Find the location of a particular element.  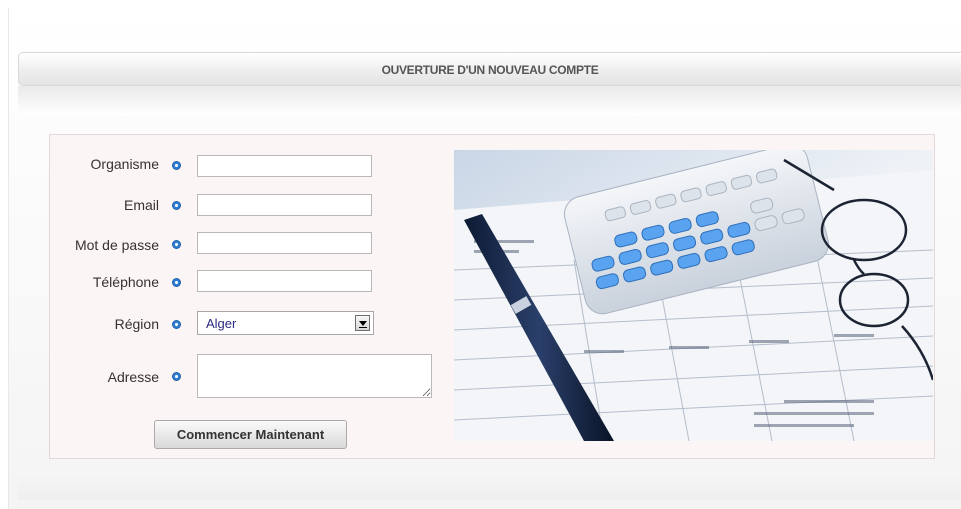

adresse-textarea is located at coordinates (314, 376).